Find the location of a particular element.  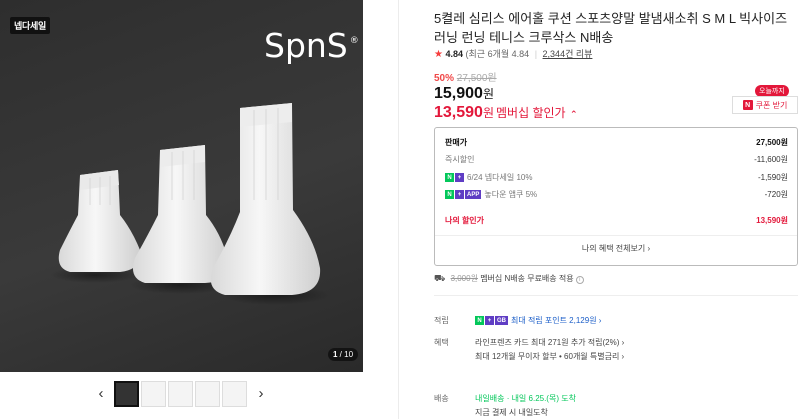

delivery-date: · 내일 6.25.(목) 도착 is located at coordinates (541, 398).